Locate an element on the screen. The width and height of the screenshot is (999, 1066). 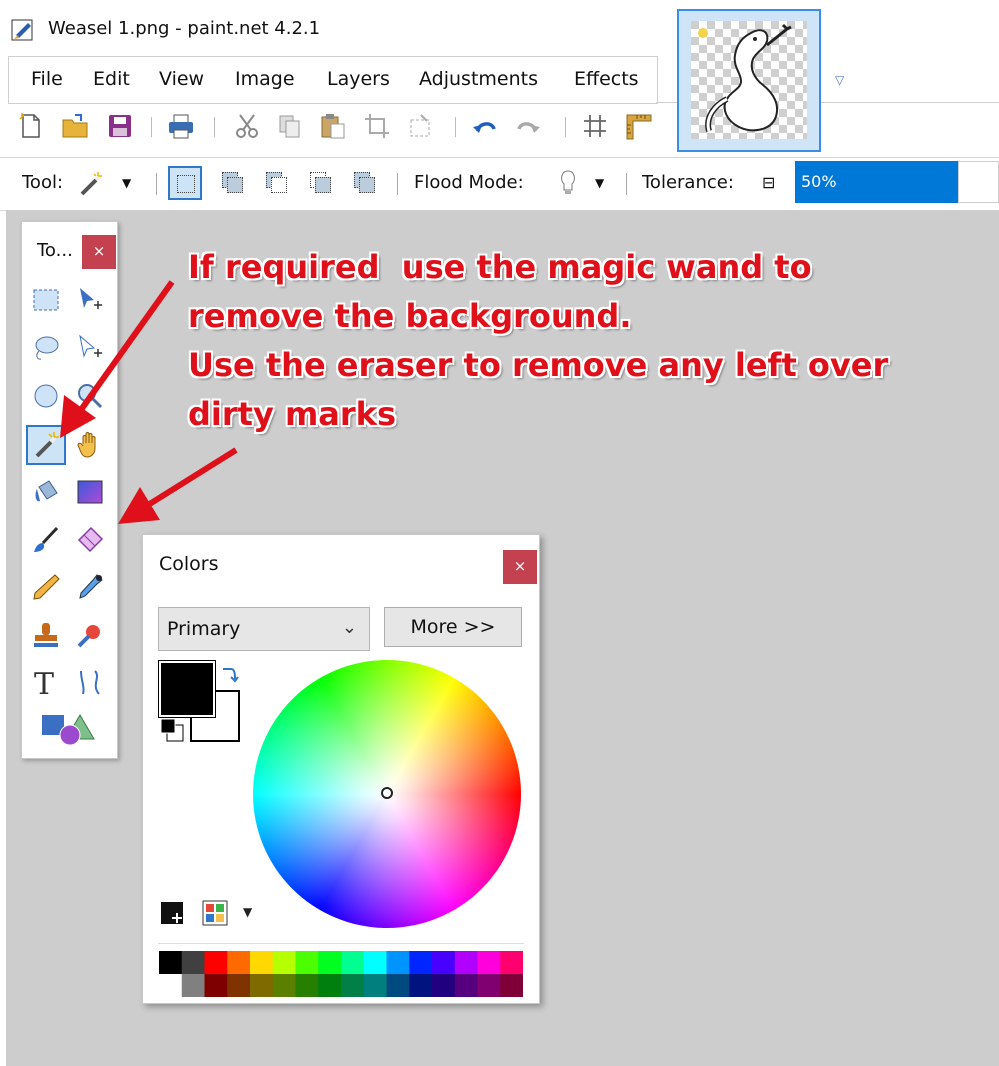
cut-icon is located at coordinates (247, 126).